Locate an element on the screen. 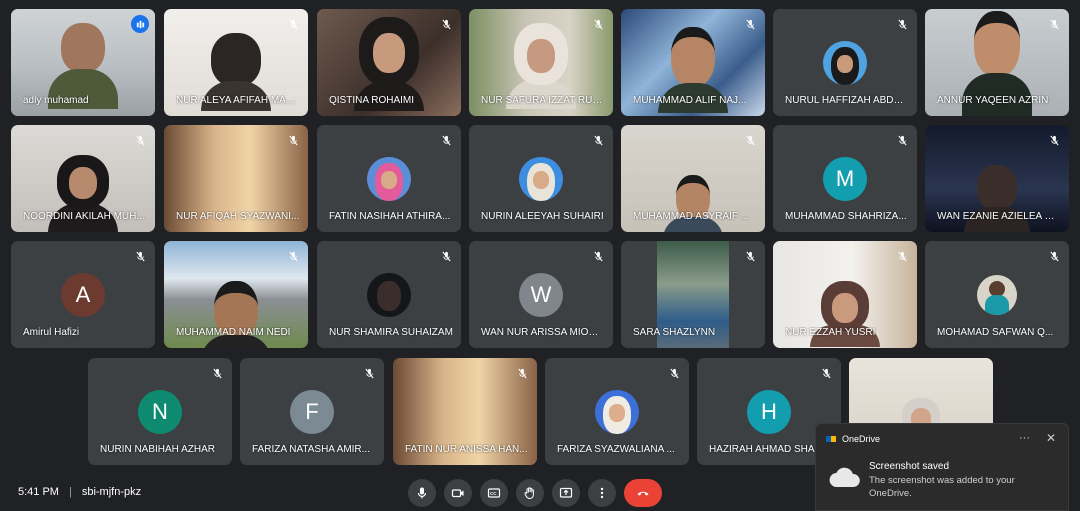 The width and height of the screenshot is (1080, 511). notification-header: OneDrive is located at coordinates (853, 439).